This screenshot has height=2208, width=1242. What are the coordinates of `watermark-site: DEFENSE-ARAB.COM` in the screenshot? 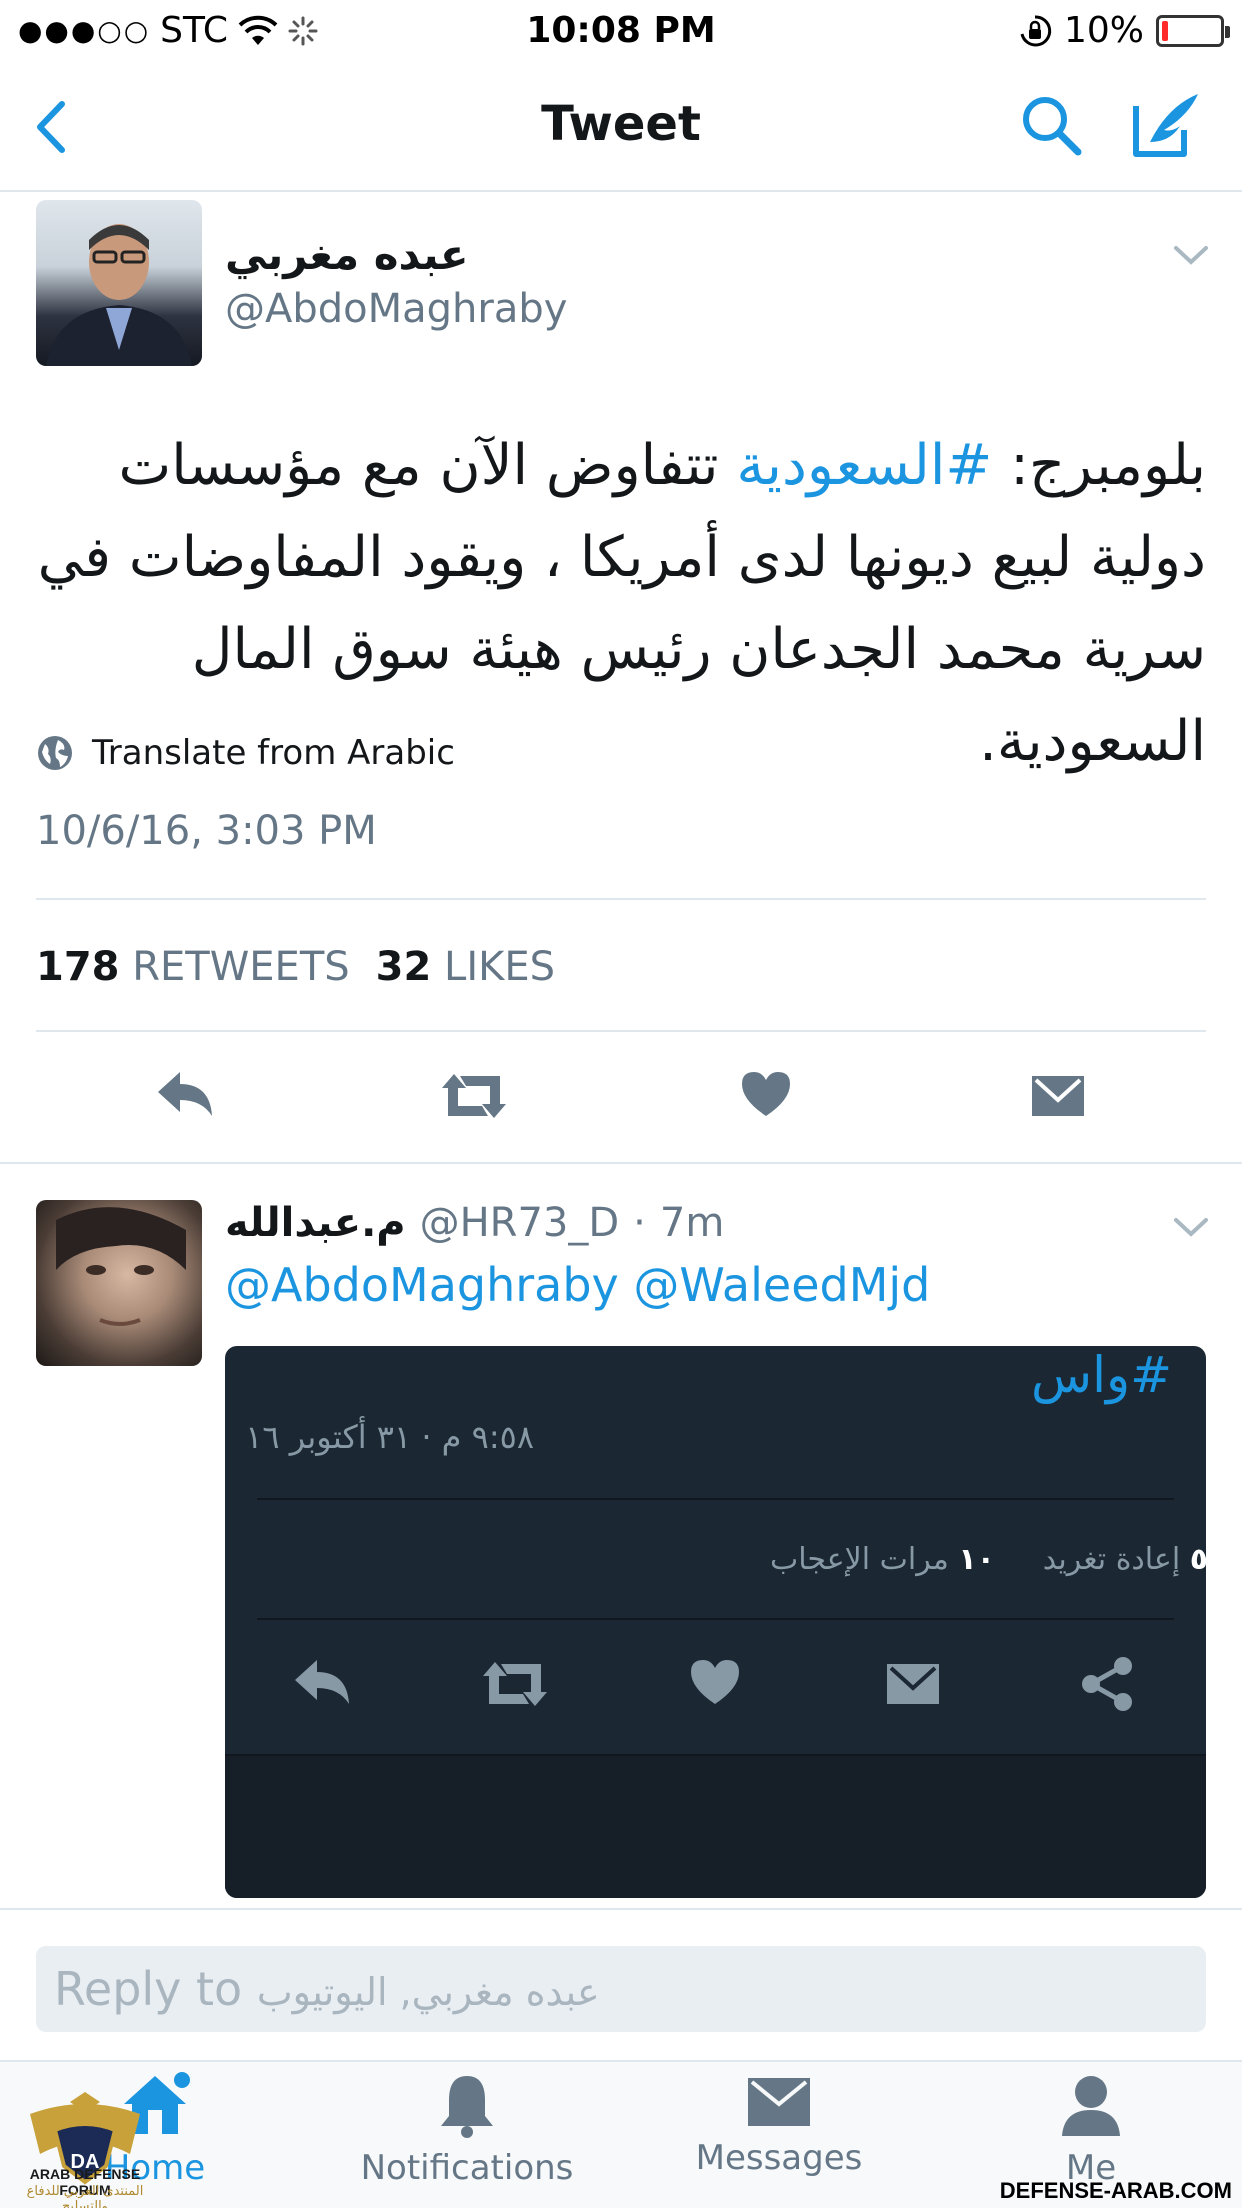 It's located at (1115, 2190).